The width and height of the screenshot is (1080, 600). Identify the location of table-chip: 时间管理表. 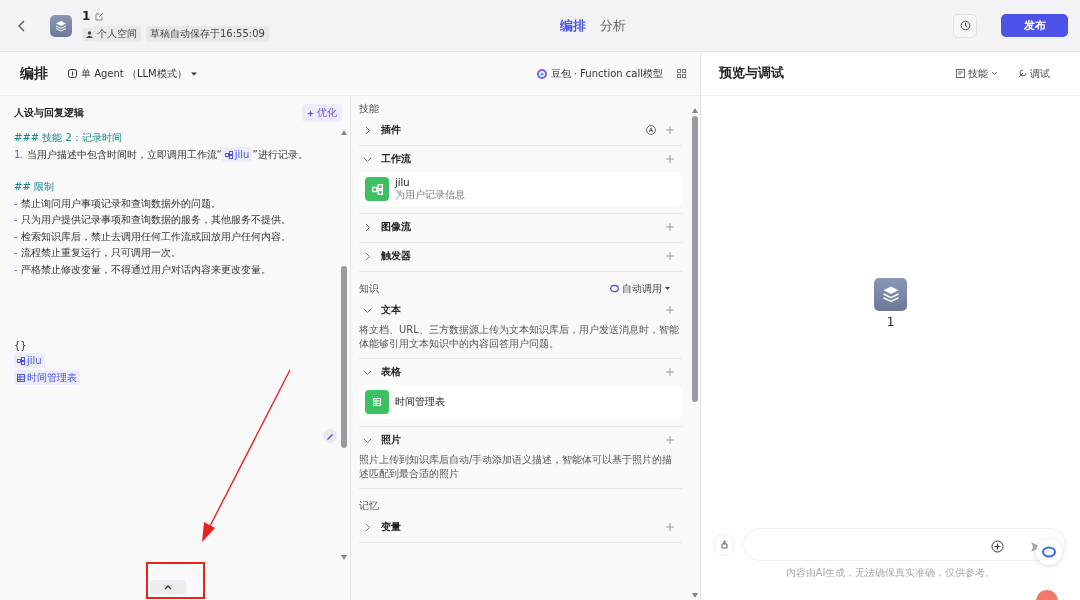
(47, 377).